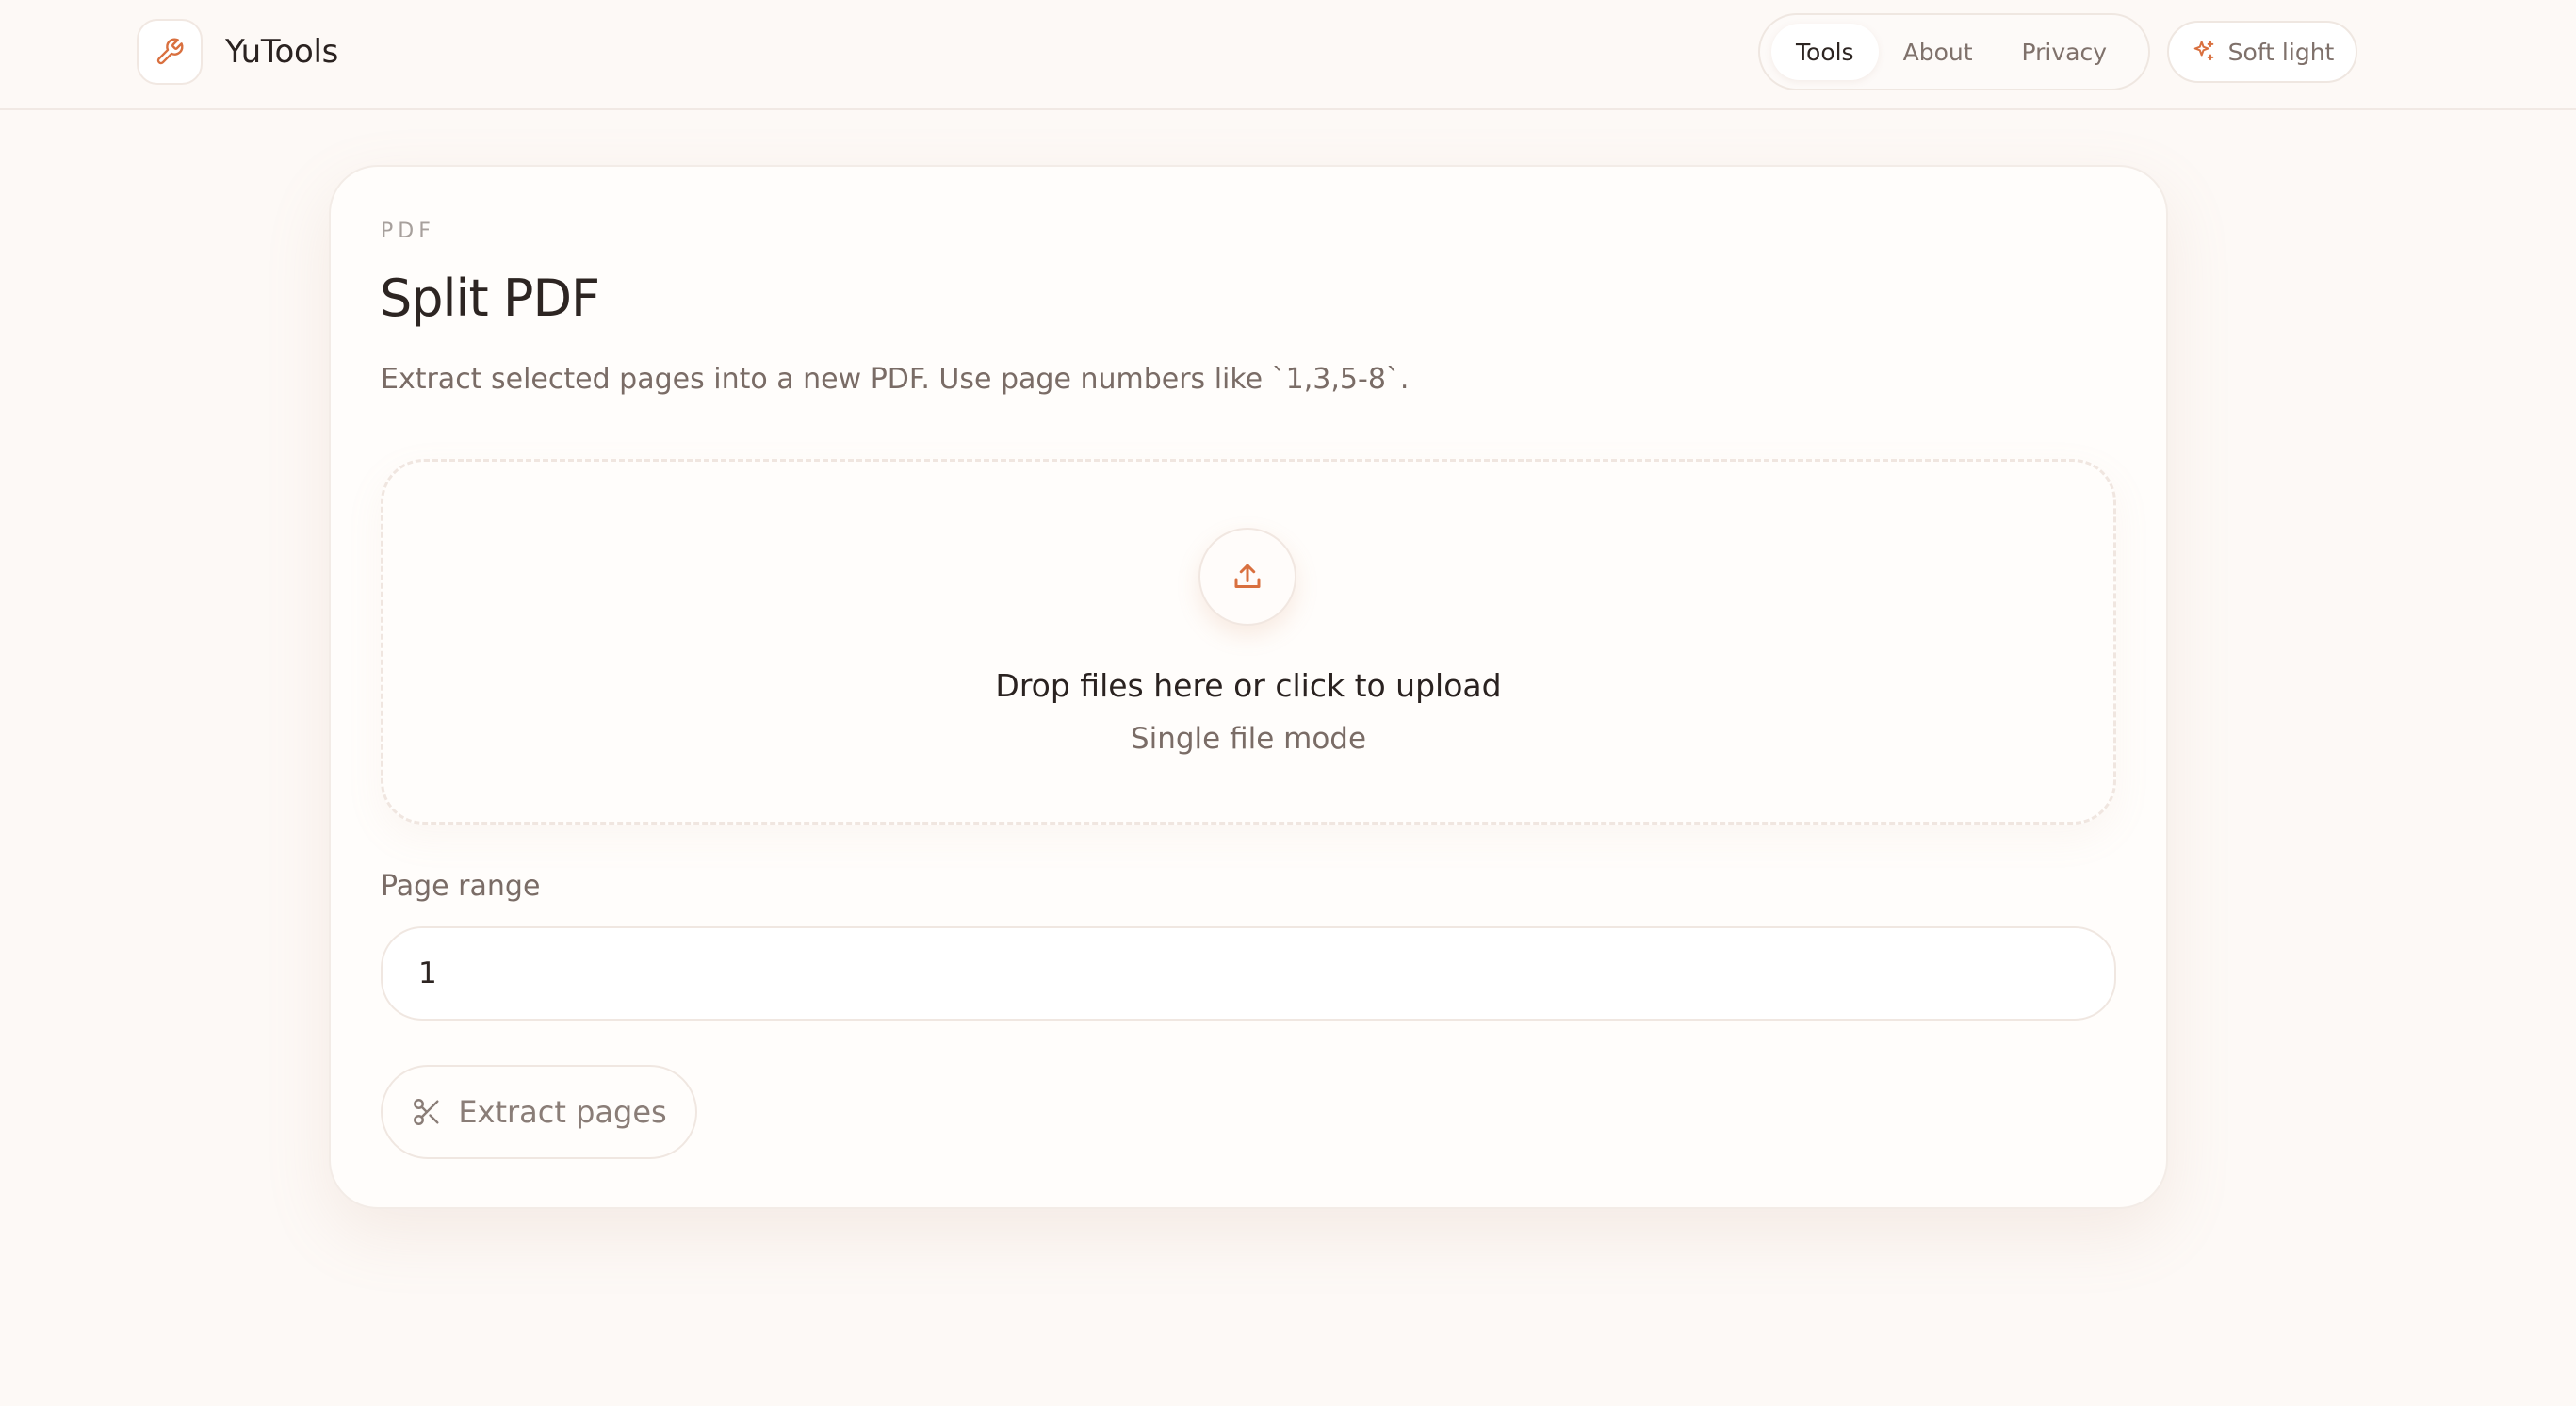 The height and width of the screenshot is (1406, 2576). I want to click on wrench-icon, so click(170, 52).